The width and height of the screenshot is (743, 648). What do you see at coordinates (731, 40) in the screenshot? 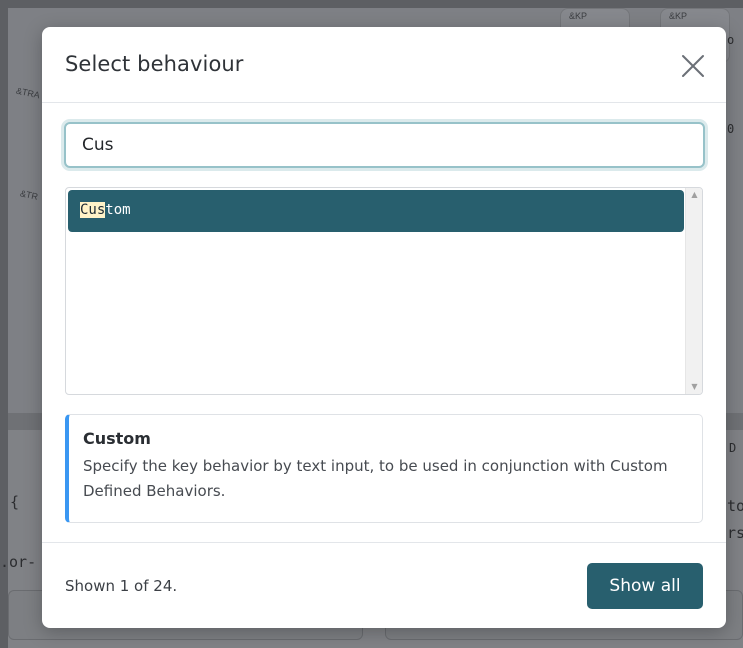
I see `background-code-fragment: o` at bounding box center [731, 40].